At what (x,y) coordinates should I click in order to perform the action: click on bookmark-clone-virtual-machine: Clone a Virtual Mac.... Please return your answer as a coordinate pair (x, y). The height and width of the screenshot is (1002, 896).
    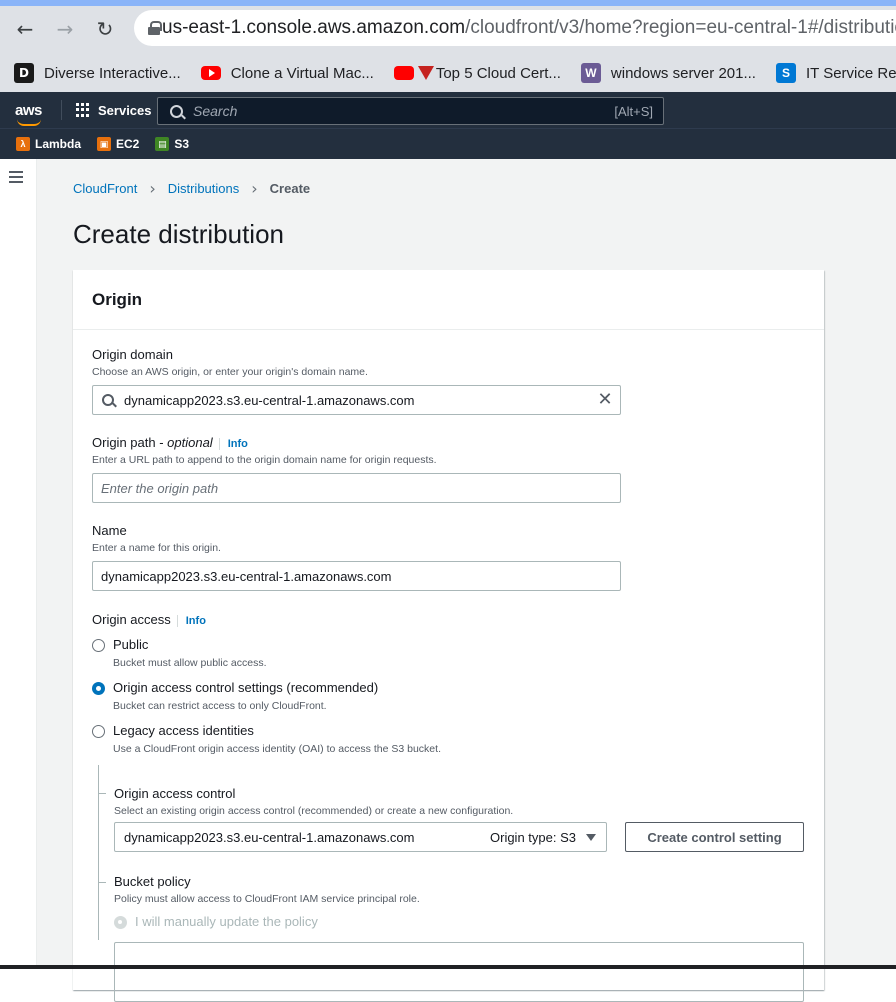
    Looking at the image, I should click on (287, 73).